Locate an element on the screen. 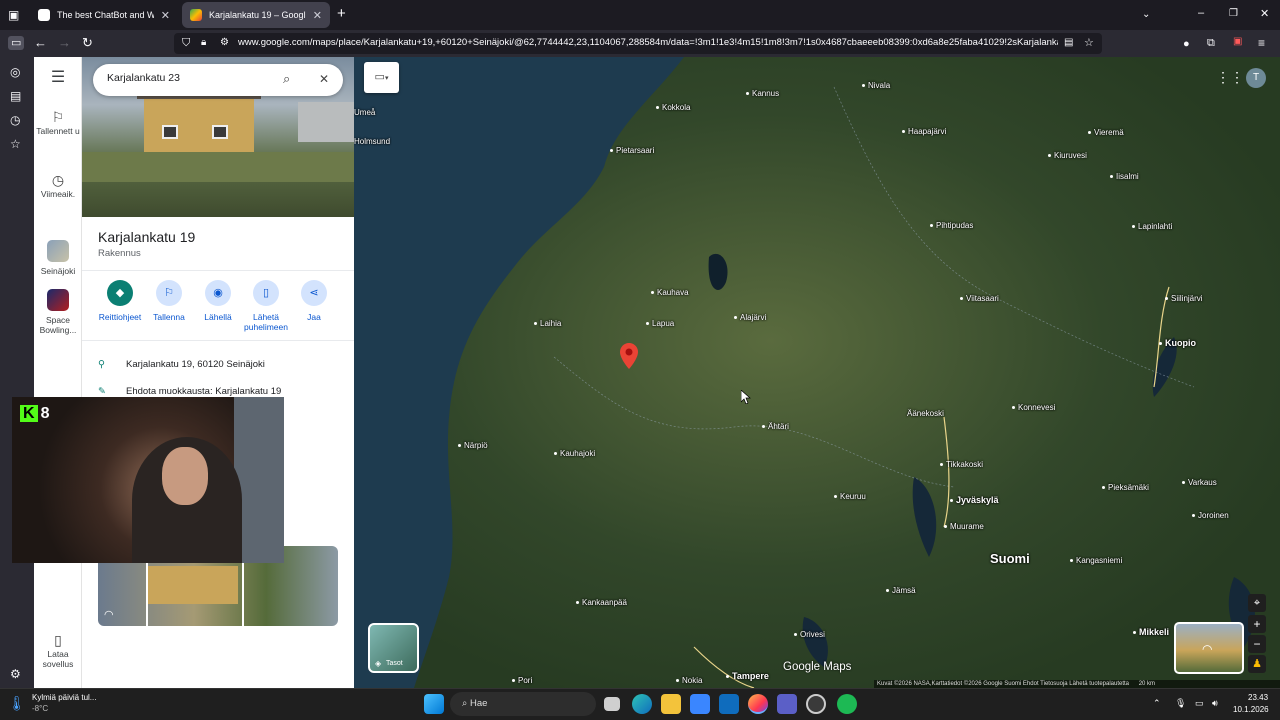 This screenshot has height=720, width=1280. history-icon: ◷ is located at coordinates (15, 120).